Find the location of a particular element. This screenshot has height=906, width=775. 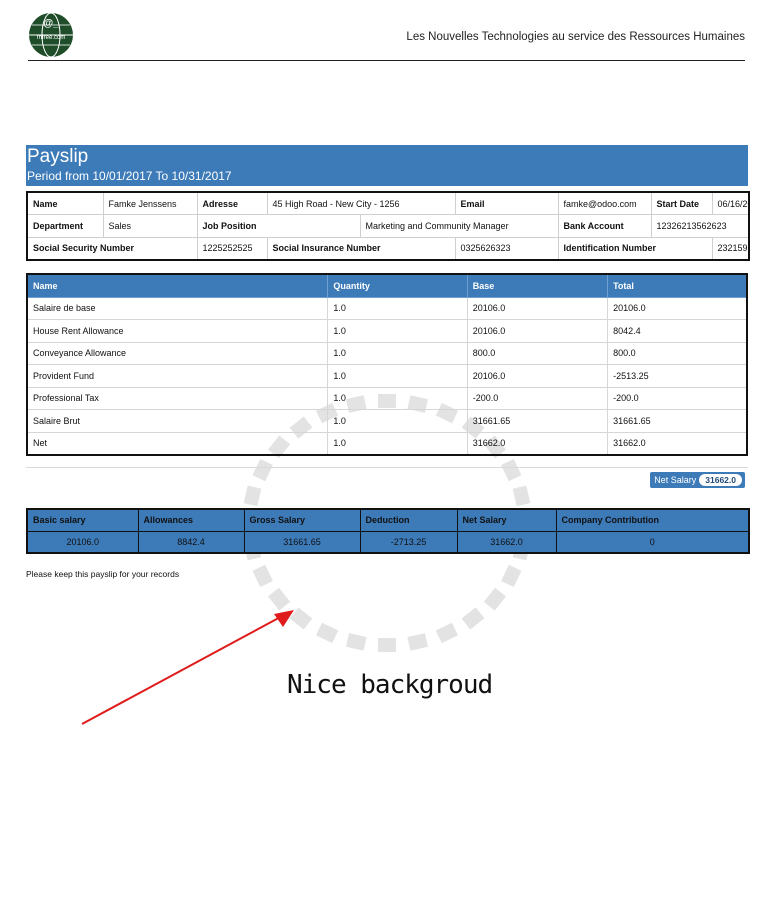

col-header-quantity: Quantity is located at coordinates (397, 285).